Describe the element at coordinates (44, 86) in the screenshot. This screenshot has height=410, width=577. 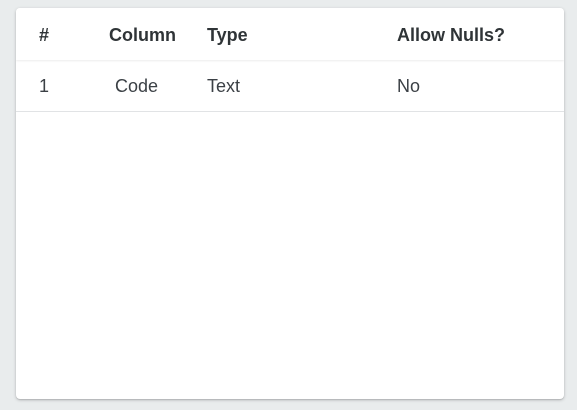
I see `cell-number: 1` at that location.